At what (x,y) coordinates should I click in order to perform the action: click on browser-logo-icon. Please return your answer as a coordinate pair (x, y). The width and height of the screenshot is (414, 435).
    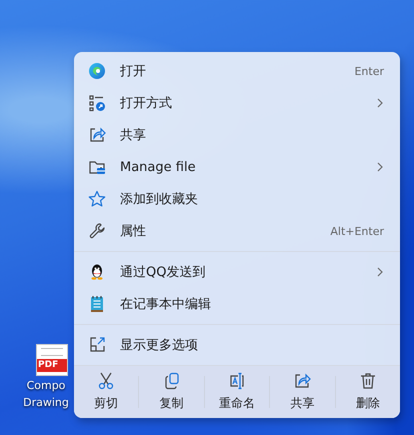
    Looking at the image, I should click on (97, 71).